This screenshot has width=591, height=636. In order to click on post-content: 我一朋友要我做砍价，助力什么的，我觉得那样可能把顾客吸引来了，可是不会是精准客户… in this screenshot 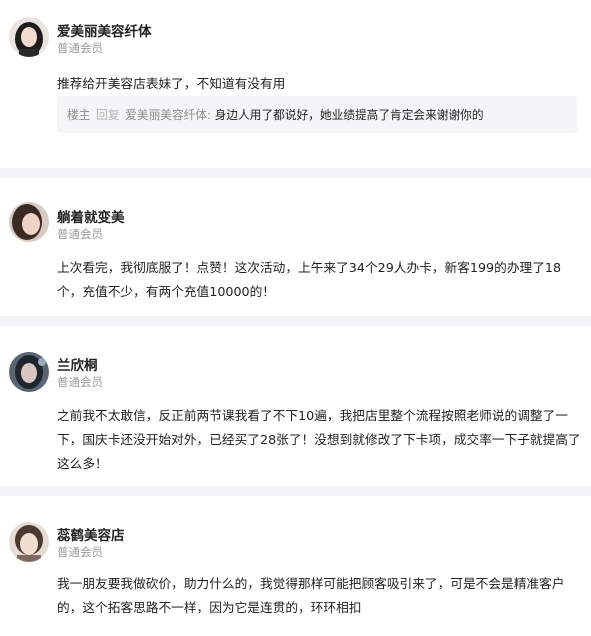, I will do `click(311, 595)`.